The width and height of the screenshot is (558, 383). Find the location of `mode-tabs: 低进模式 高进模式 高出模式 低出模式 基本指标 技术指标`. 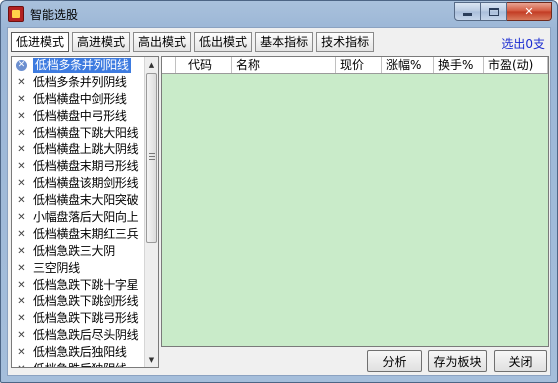

mode-tabs: 低进模式 高进模式 高出模式 低出模式 基本指标 技术指标 is located at coordinates (194, 42).